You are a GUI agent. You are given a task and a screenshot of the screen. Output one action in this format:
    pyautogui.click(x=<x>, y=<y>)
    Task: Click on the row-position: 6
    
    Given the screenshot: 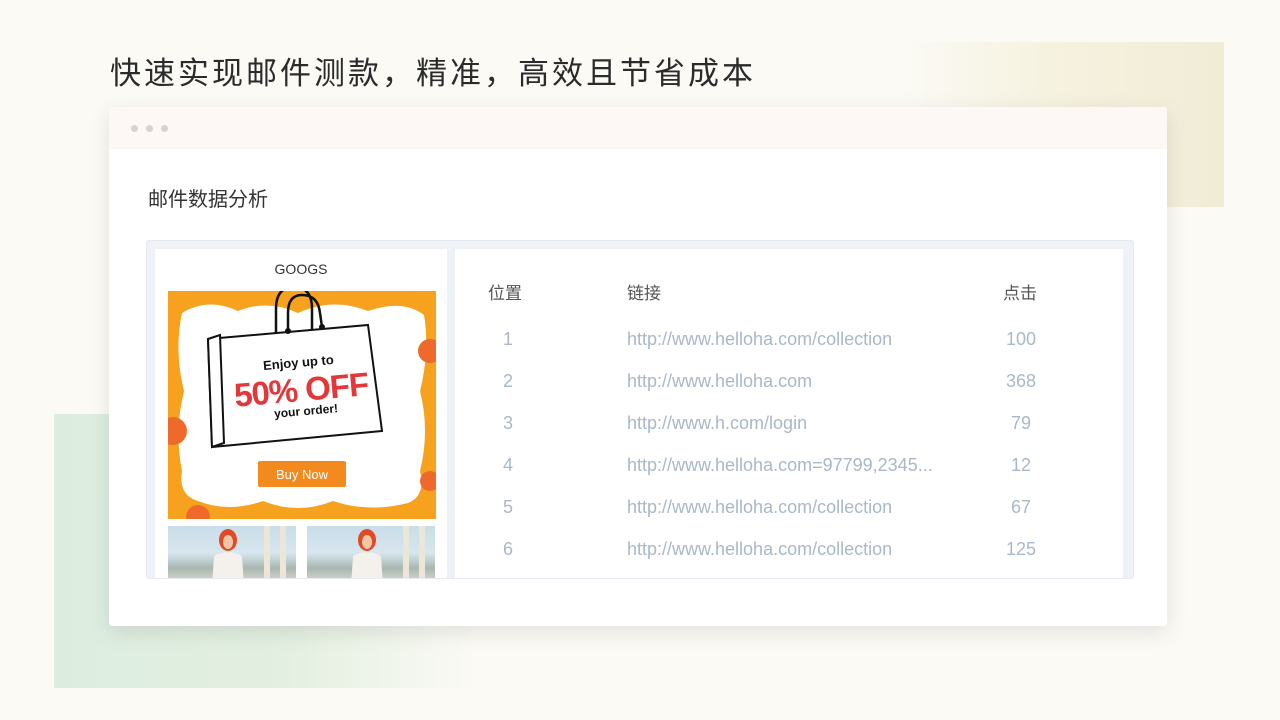 What is the action you would take?
    pyautogui.click(x=508, y=549)
    